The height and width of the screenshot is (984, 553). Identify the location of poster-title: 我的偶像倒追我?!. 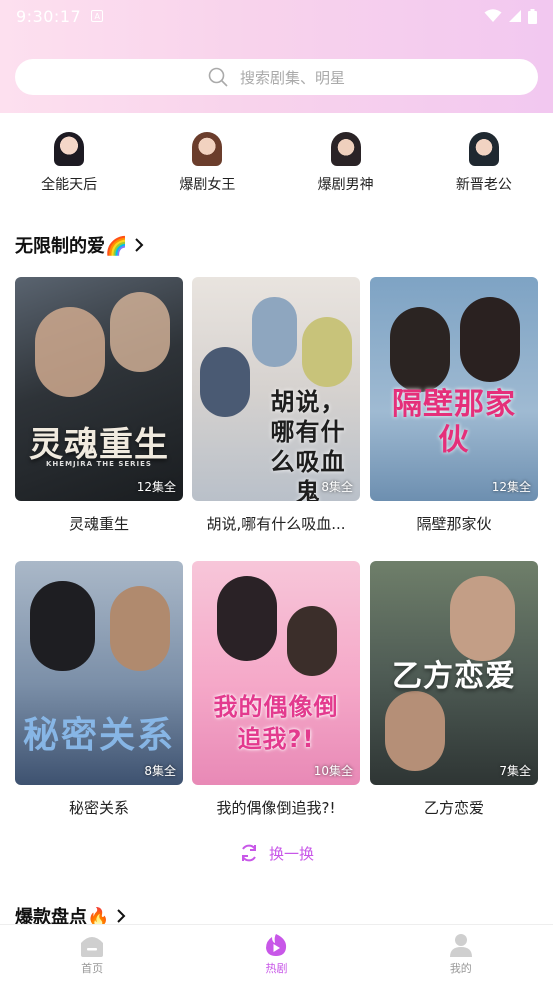
(276, 723).